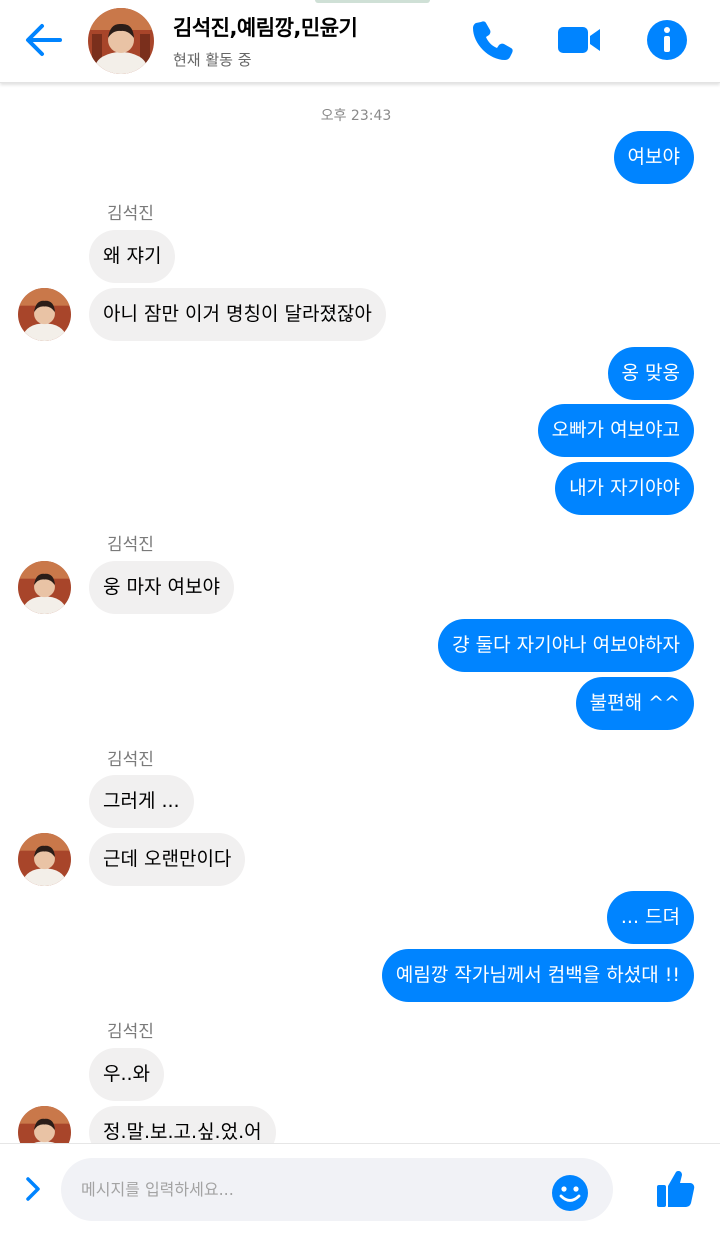 The width and height of the screenshot is (720, 1234). I want to click on outgoing-message: 옹 맞옹, so click(650, 373).